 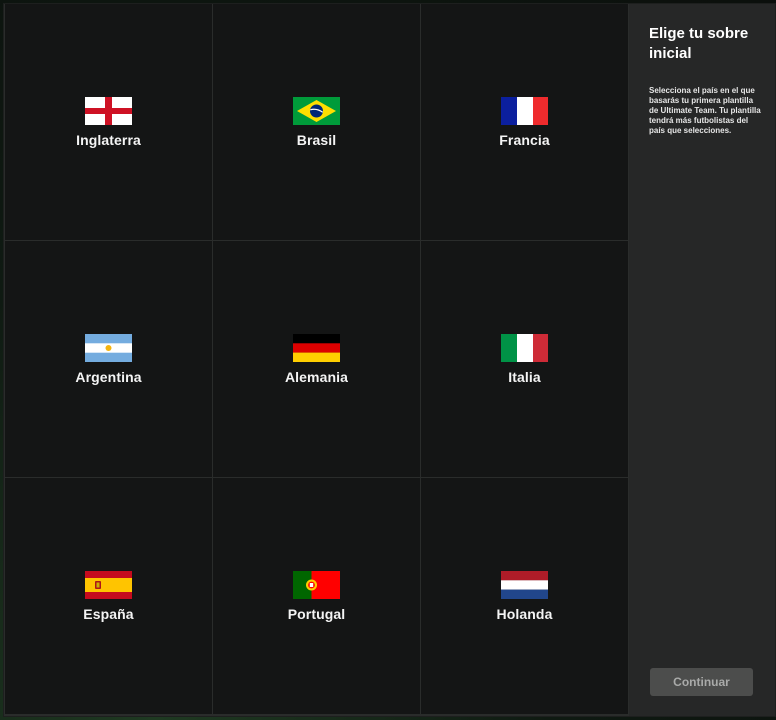 I want to click on country-label: Inglaterra, so click(x=108, y=139).